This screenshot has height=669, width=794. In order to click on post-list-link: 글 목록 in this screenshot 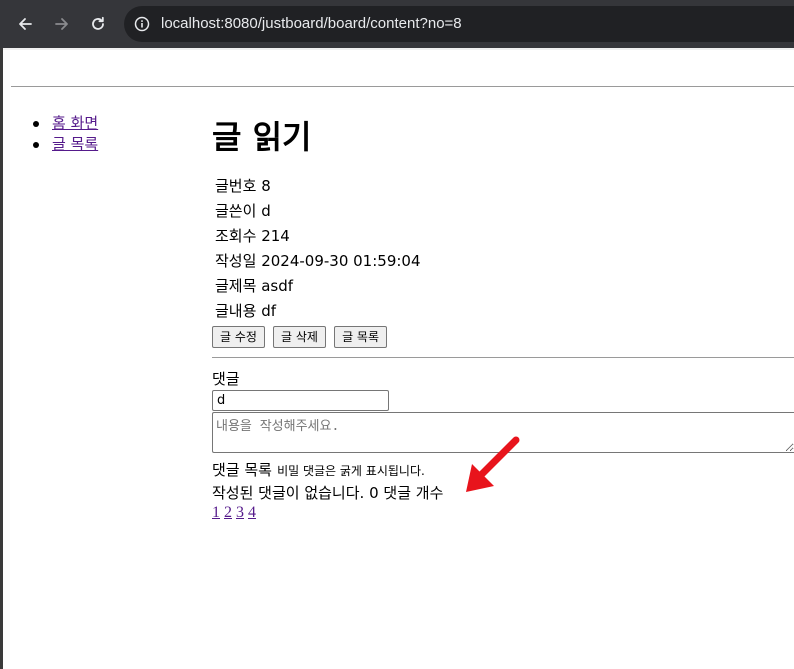, I will do `click(75, 144)`.